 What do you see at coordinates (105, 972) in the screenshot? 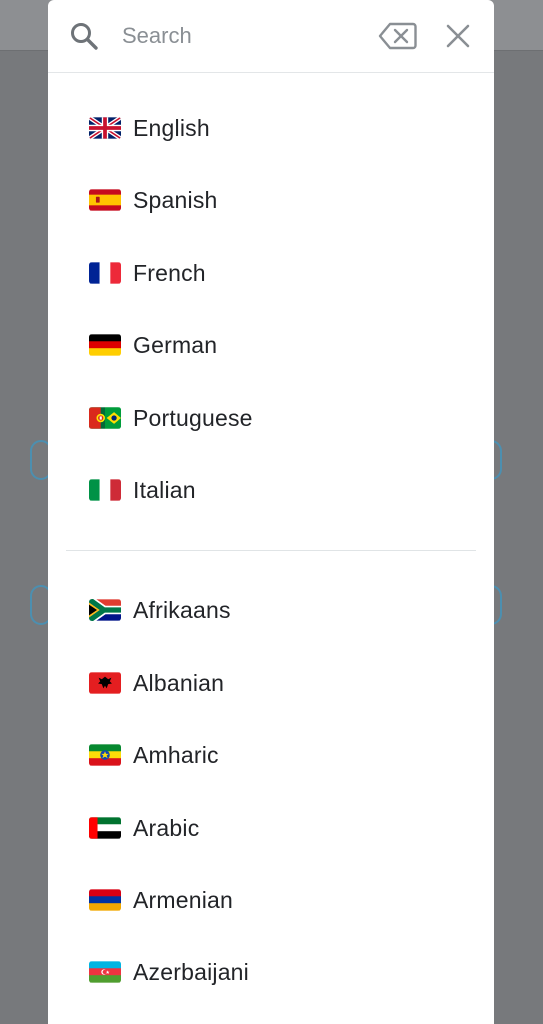
I see `flag-azerbaijan-icon` at bounding box center [105, 972].